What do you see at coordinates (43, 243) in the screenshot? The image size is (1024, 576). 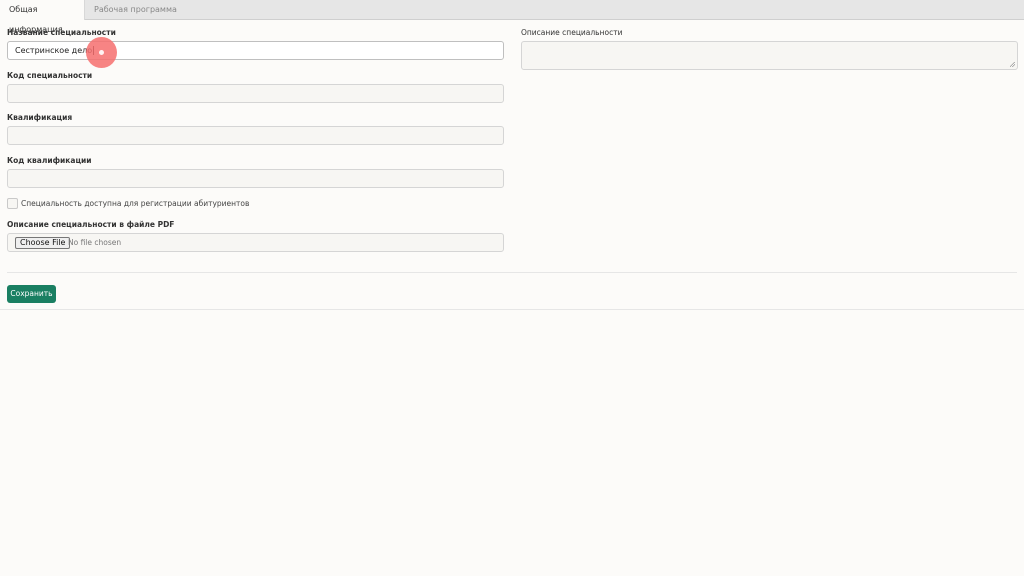 I see `choose-file-button: Choose File` at bounding box center [43, 243].